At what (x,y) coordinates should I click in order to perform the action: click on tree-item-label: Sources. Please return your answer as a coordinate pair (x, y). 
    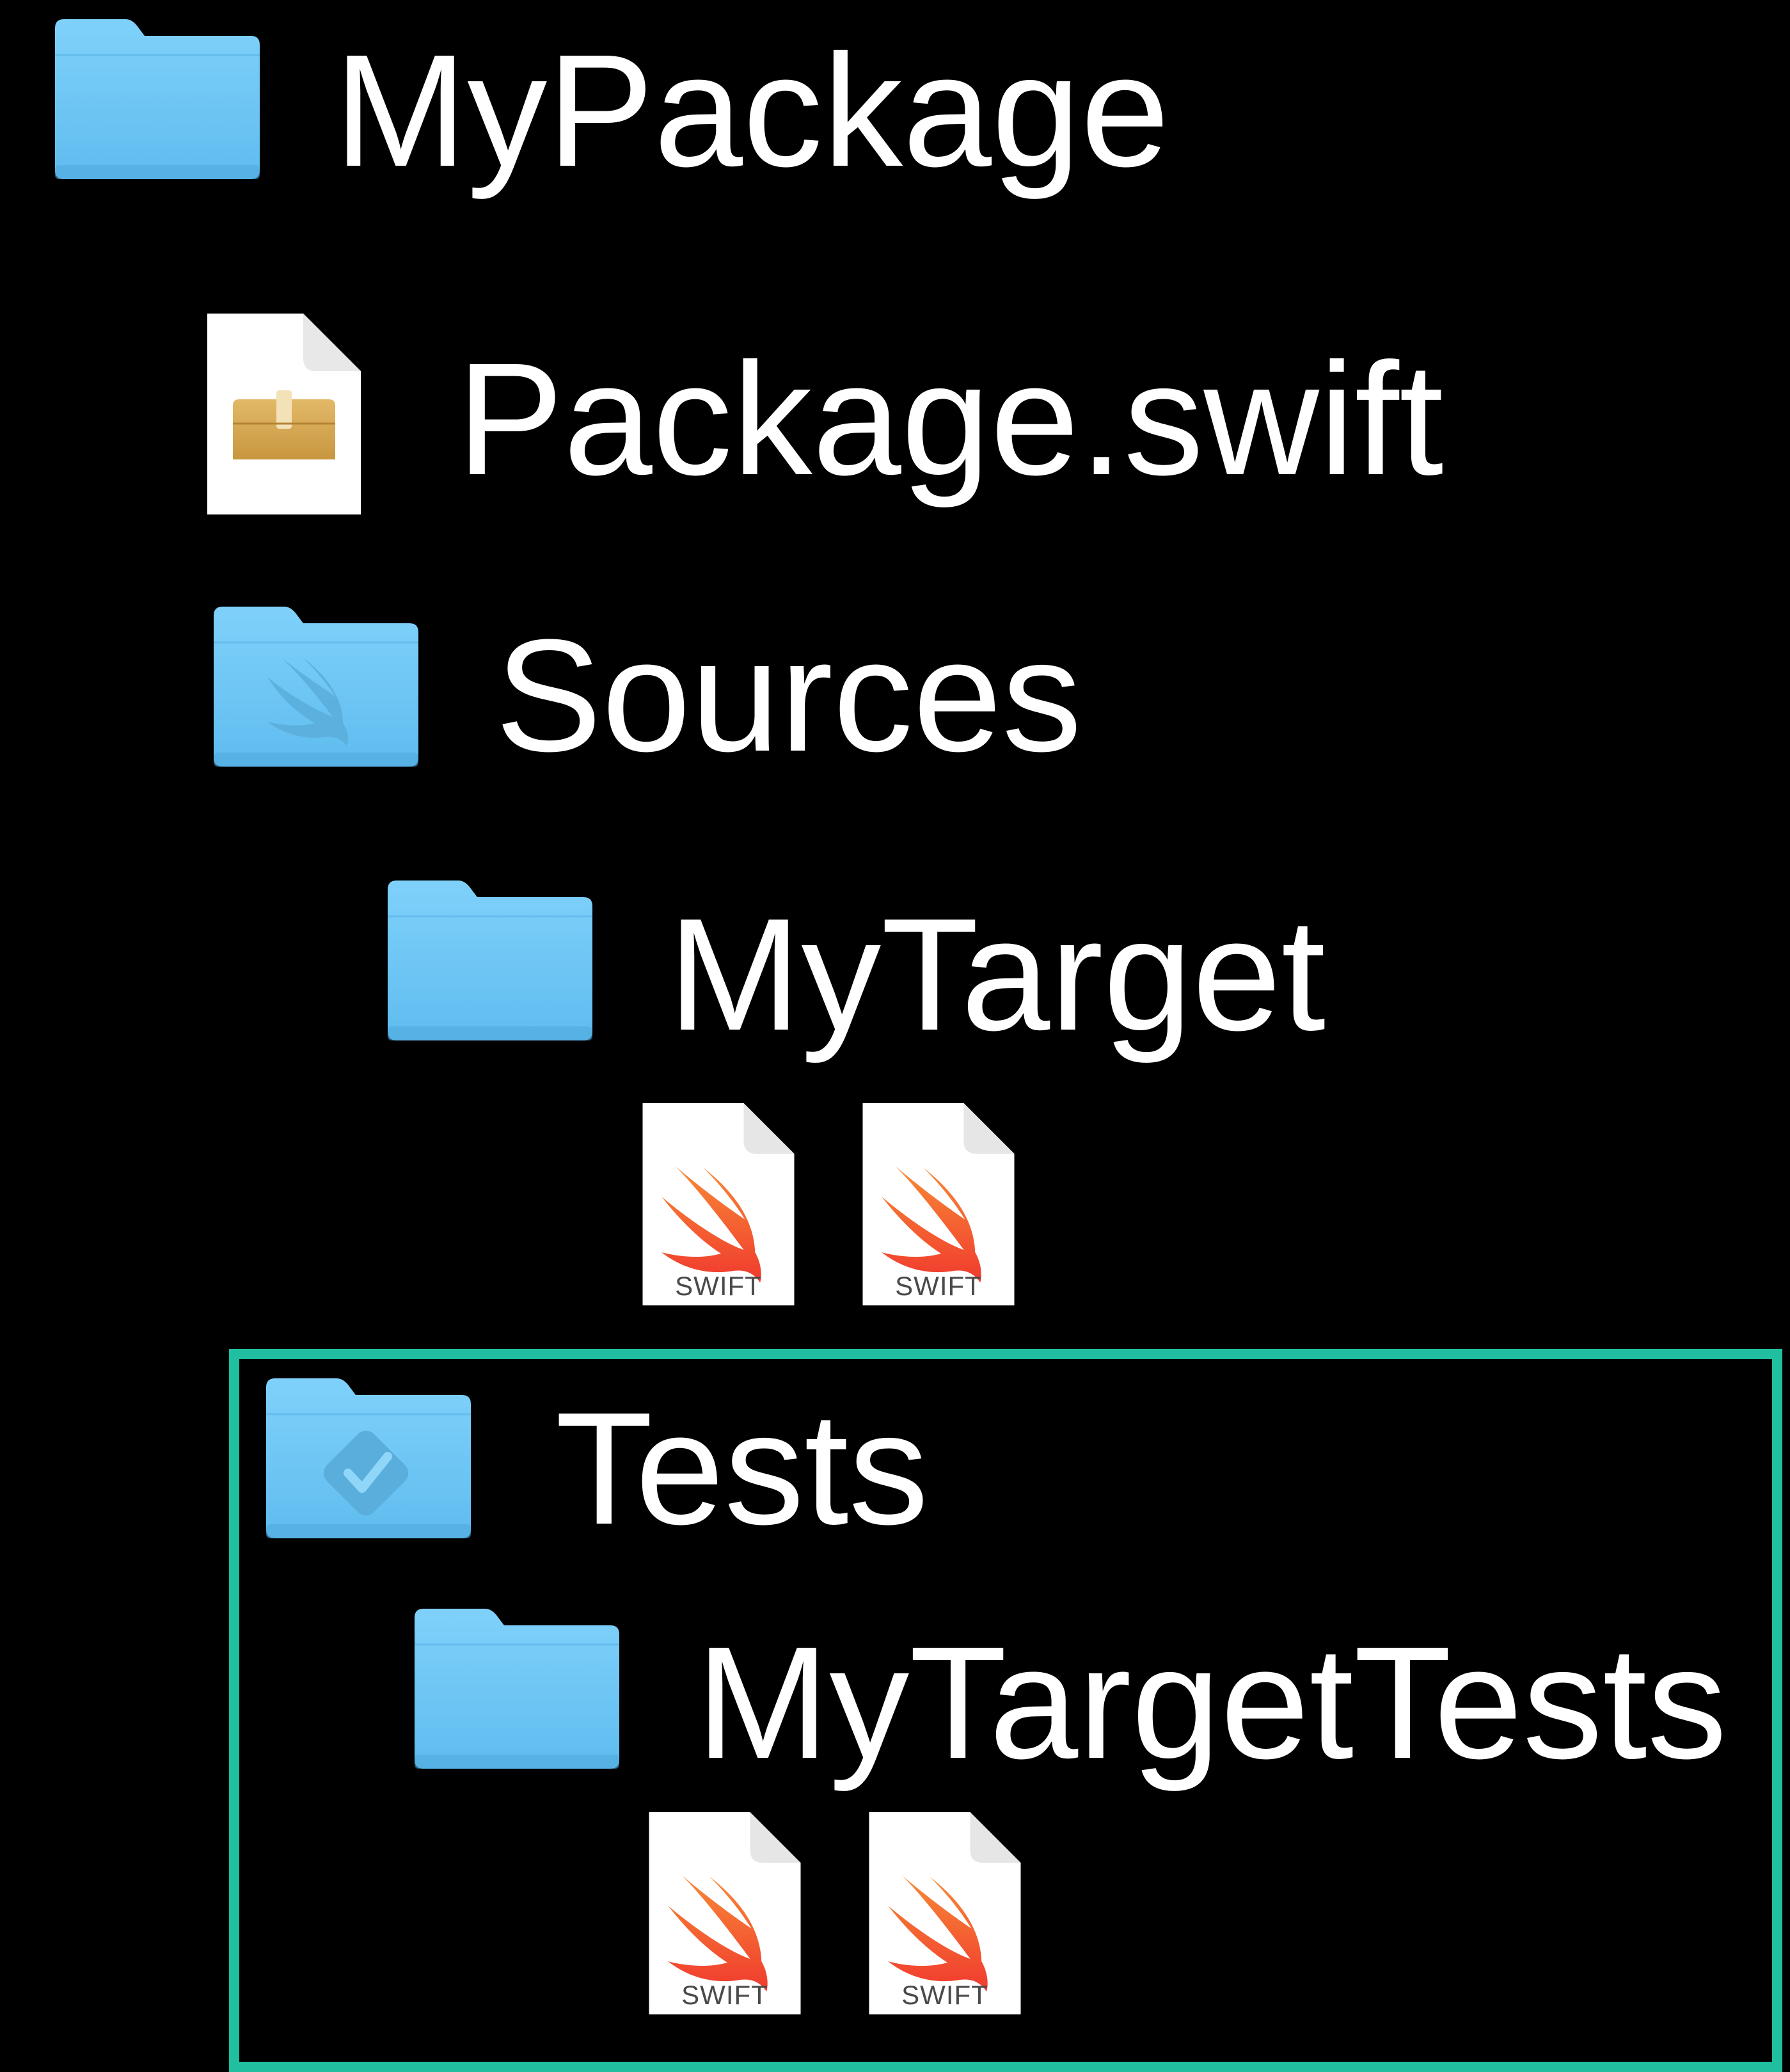
    Looking at the image, I should click on (788, 696).